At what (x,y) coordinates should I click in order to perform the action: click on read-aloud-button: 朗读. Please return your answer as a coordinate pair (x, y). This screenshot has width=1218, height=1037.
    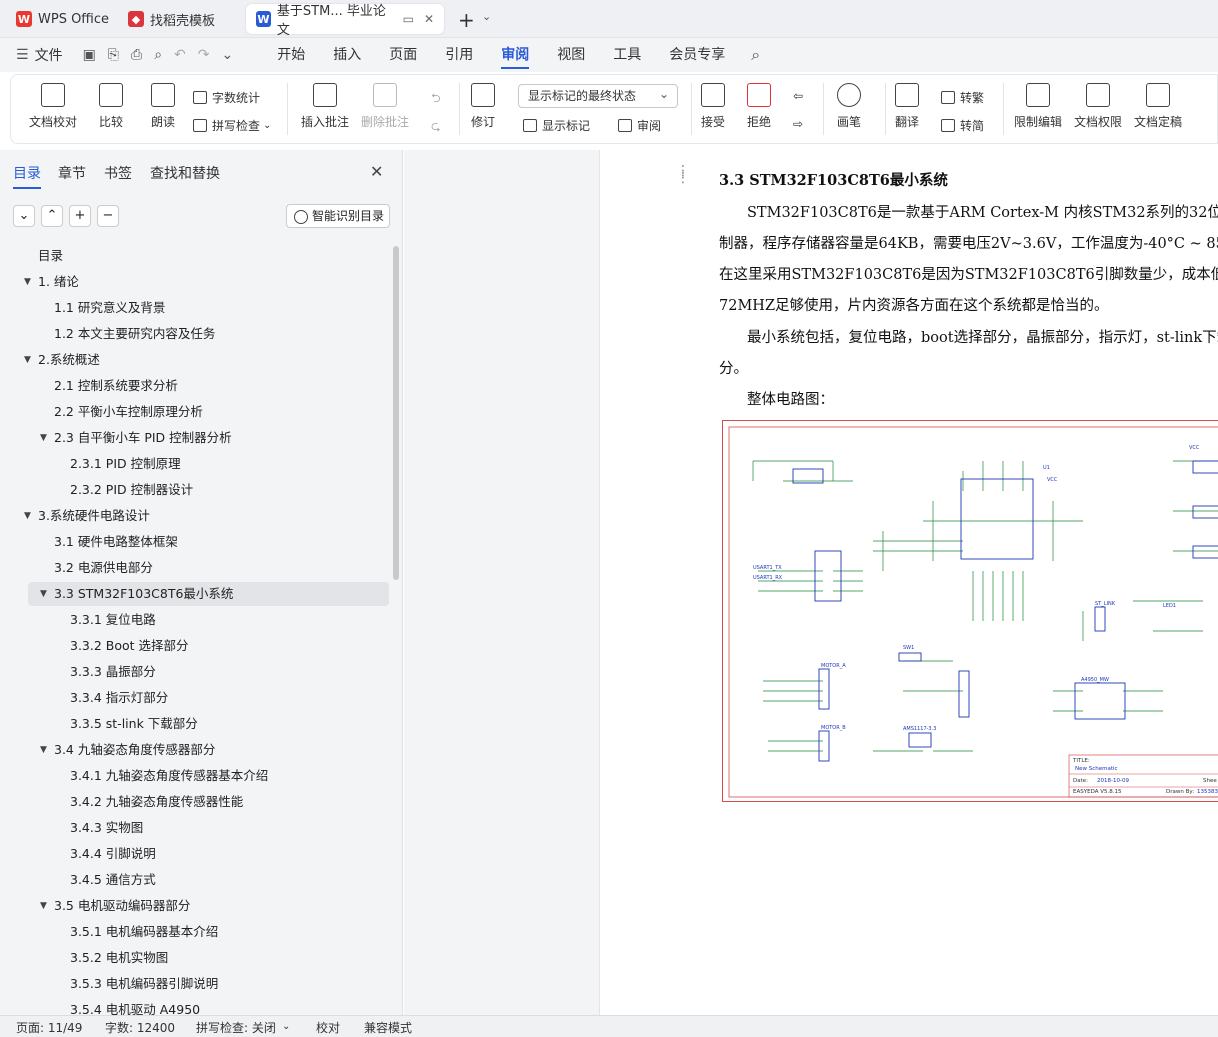
    Looking at the image, I should click on (163, 106).